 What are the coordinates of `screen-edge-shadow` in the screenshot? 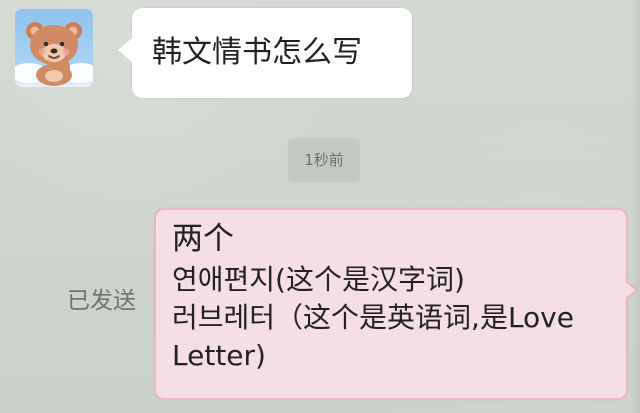 It's located at (635, 206).